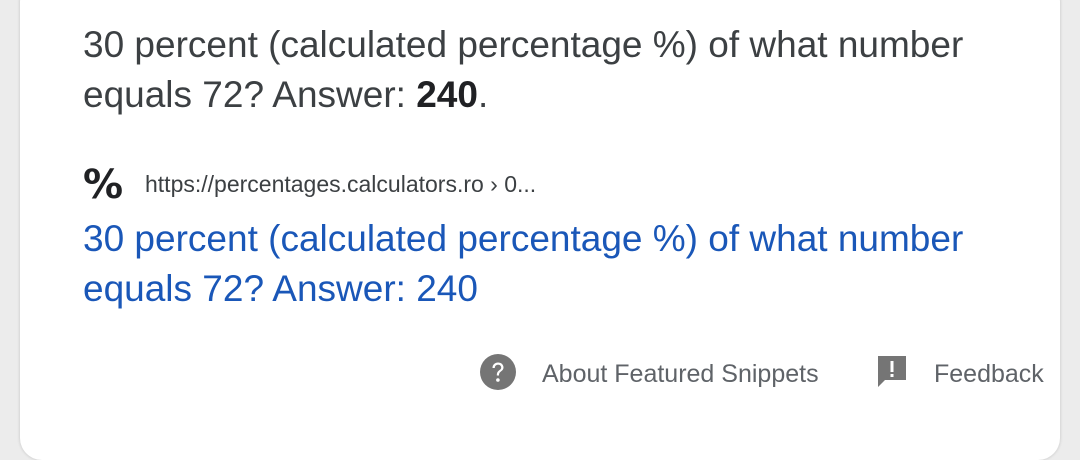  I want to click on percent-icon: %, so click(103, 184).